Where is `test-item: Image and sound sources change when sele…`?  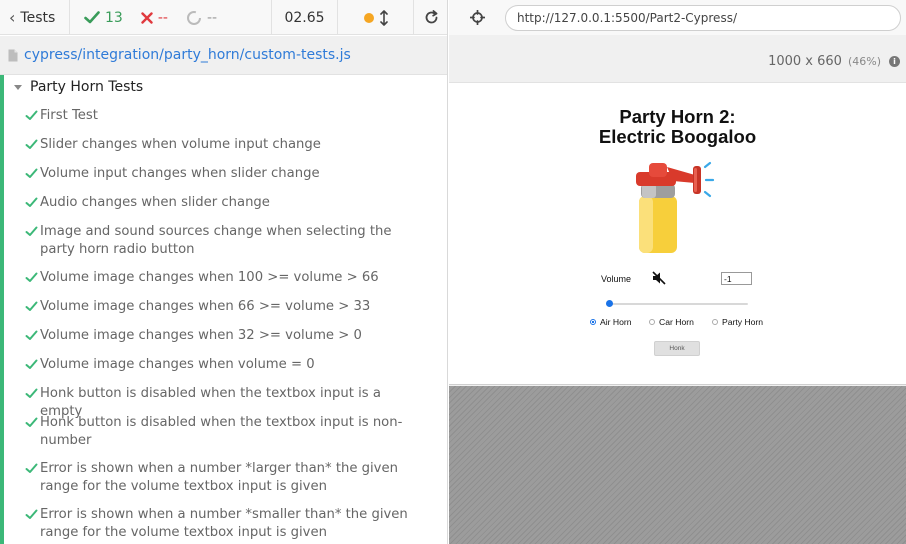
test-item: Image and sound sources change when sele… is located at coordinates (223, 241).